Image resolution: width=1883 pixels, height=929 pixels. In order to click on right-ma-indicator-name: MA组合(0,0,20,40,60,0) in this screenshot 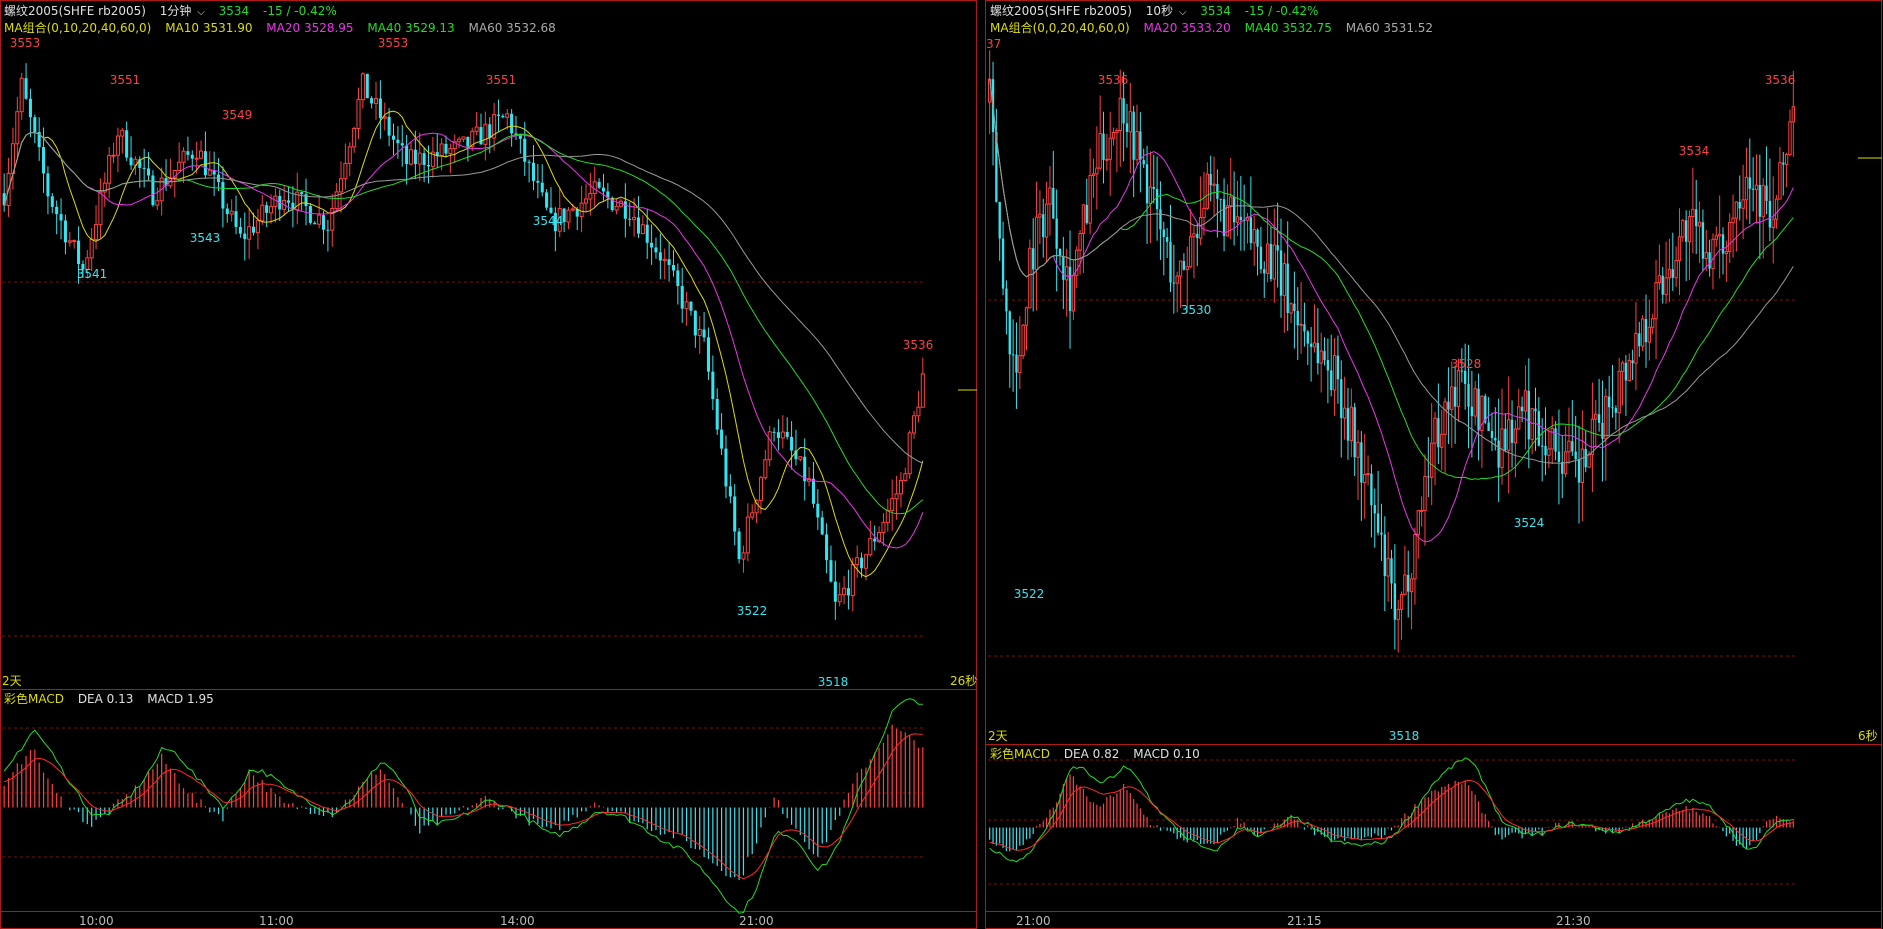, I will do `click(1060, 28)`.